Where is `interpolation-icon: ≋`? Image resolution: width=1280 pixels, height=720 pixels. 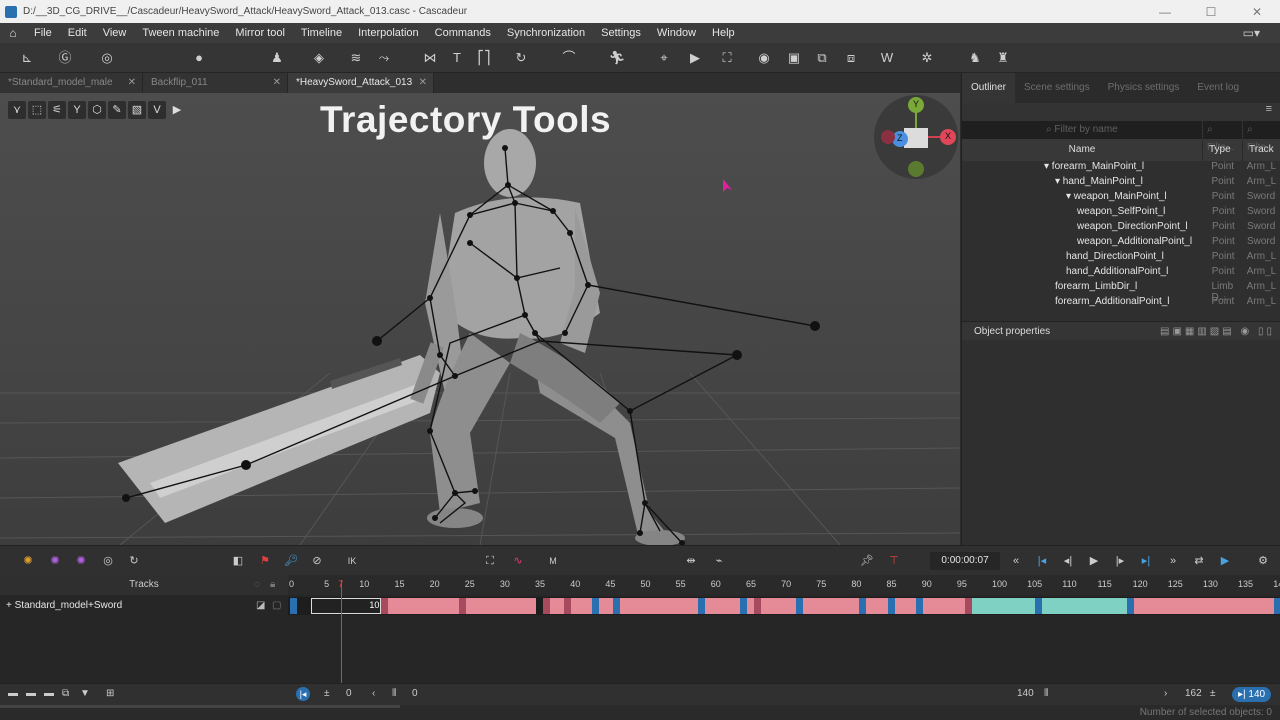 interpolation-icon: ≋ is located at coordinates (356, 58).